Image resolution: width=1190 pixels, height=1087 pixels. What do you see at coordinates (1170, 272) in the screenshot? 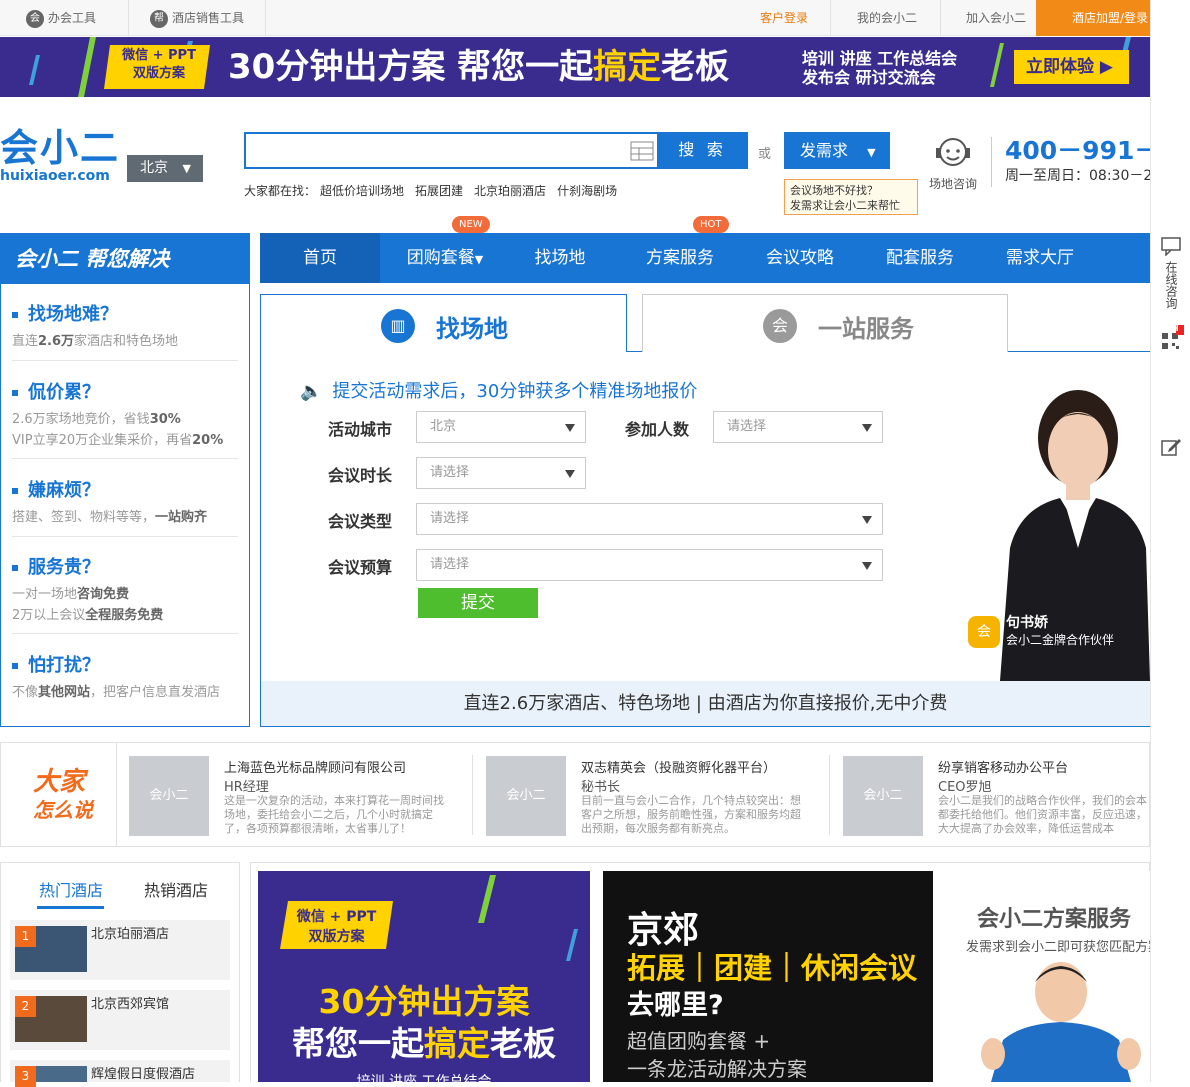
I see `online-consult-button: 在线咨询` at bounding box center [1170, 272].